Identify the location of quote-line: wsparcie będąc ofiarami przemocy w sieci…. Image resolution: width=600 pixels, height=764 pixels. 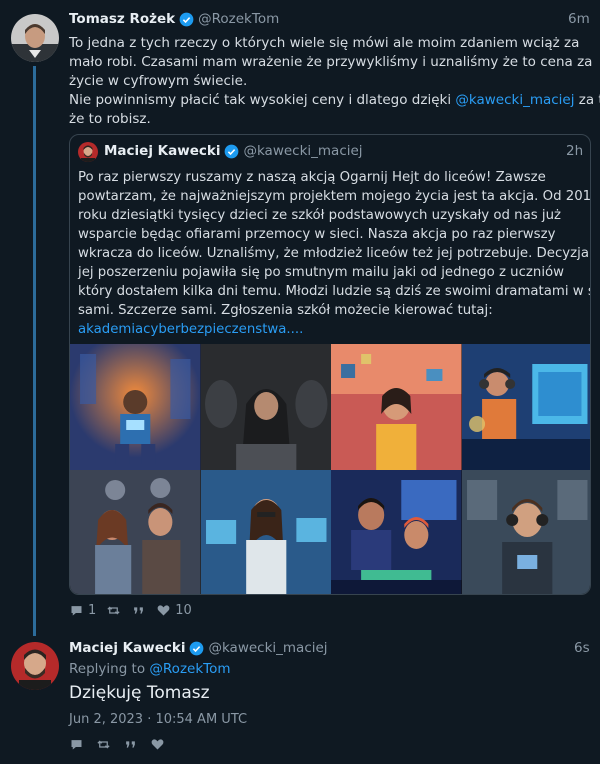
(317, 234).